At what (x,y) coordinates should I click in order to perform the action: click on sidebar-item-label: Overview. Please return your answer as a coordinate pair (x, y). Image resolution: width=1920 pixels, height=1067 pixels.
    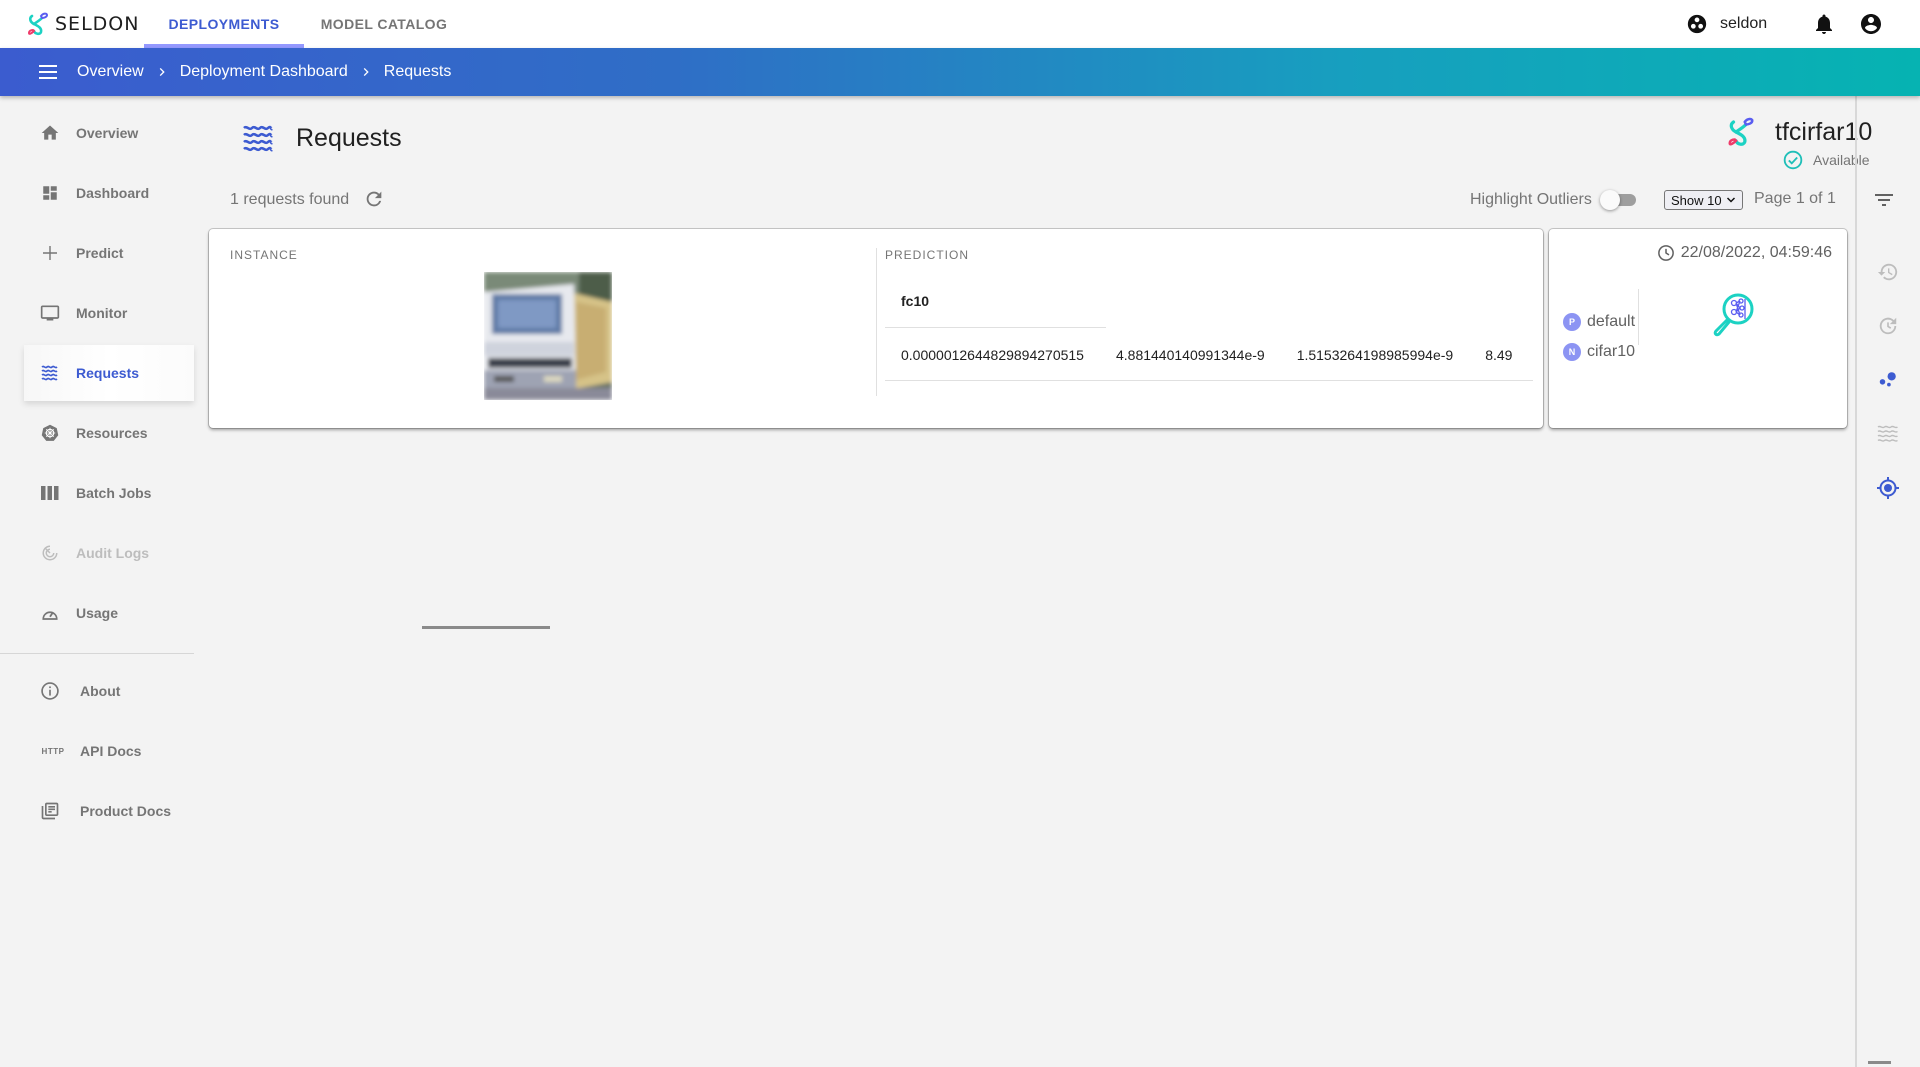
    Looking at the image, I should click on (107, 133).